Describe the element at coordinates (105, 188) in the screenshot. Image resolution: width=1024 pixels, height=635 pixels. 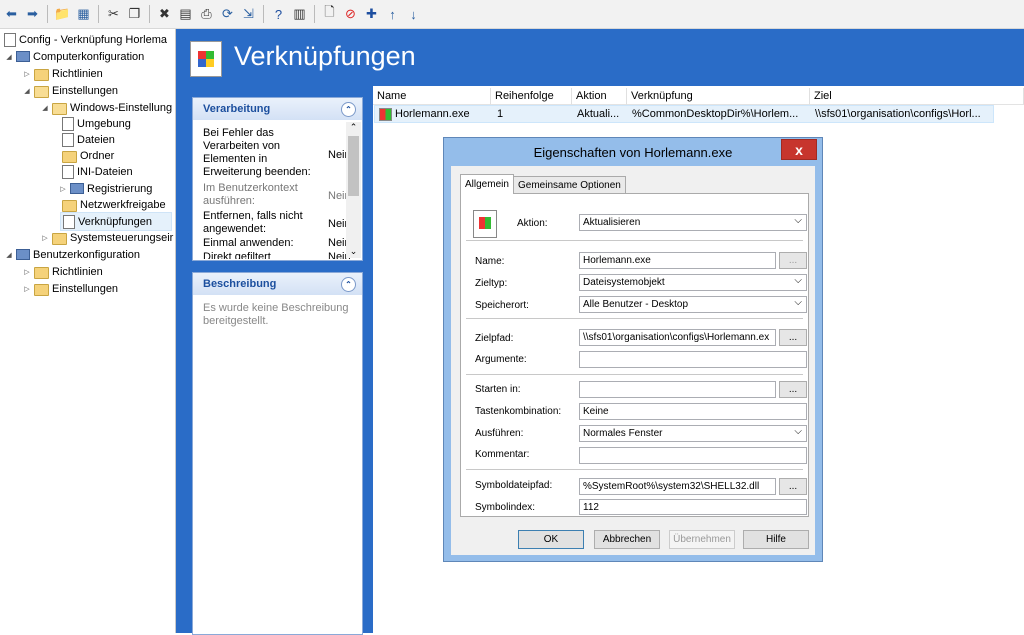
I see `tree-item-registrierung: ▷ Registrierung` at that location.